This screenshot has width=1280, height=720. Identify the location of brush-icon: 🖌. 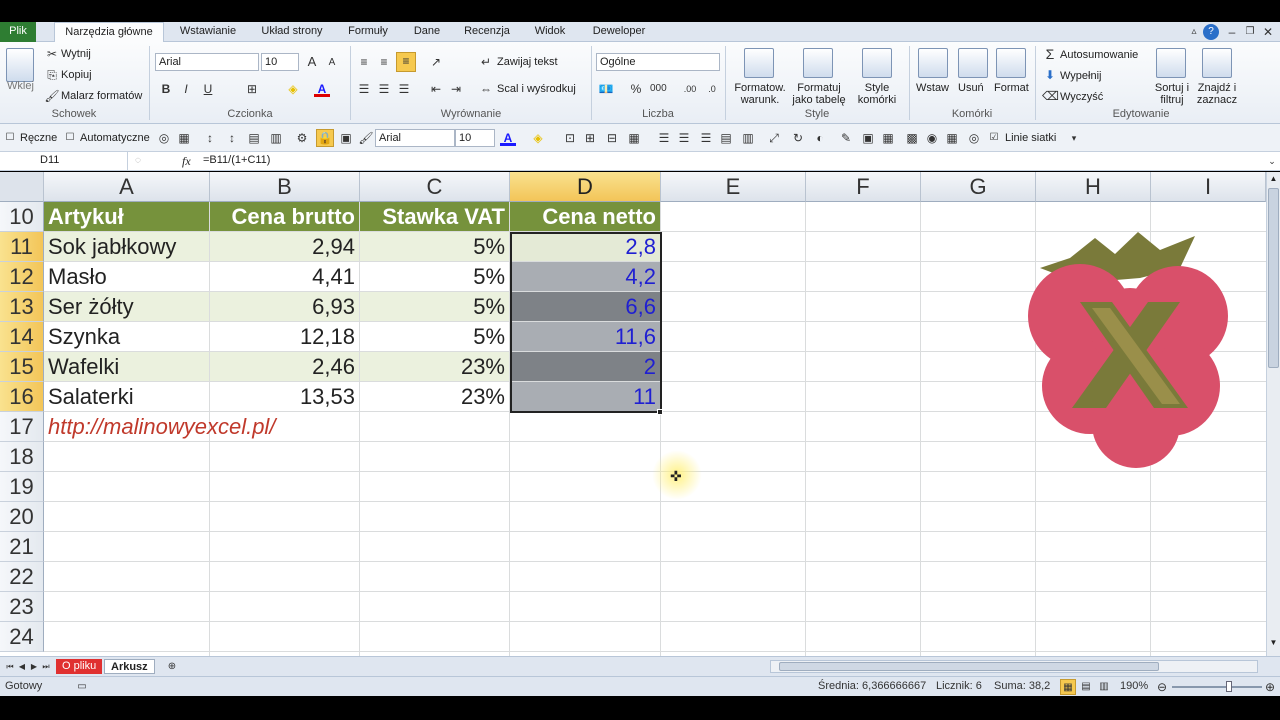
(366, 138).